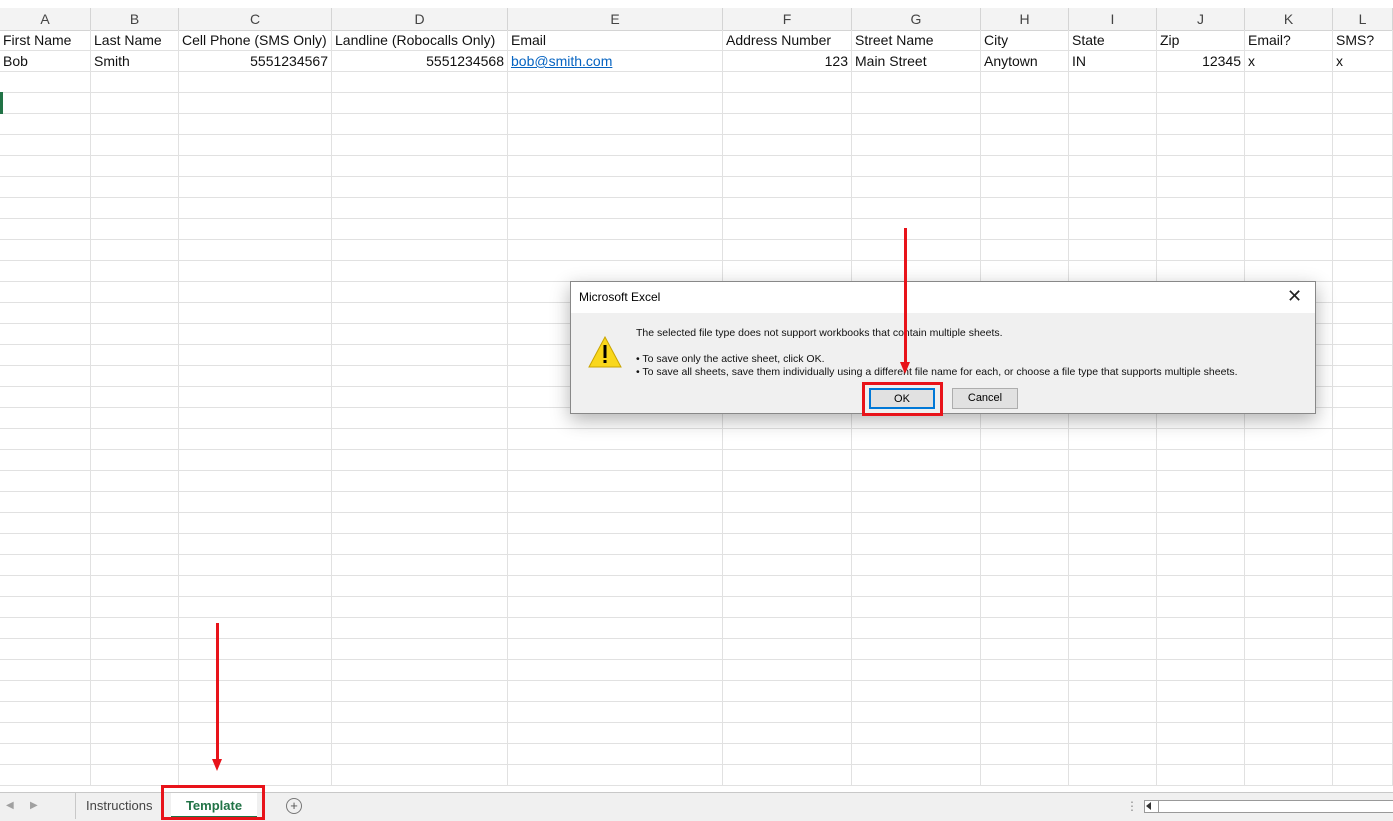 This screenshot has height=821, width=1393. I want to click on scroll-left-arrow-icon, so click(1148, 806).